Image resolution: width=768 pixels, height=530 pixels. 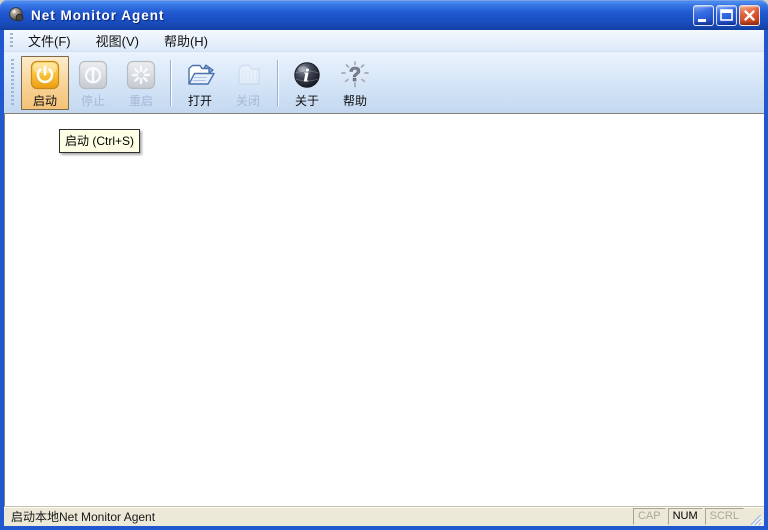 What do you see at coordinates (141, 75) in the screenshot?
I see `restart-icon` at bounding box center [141, 75].